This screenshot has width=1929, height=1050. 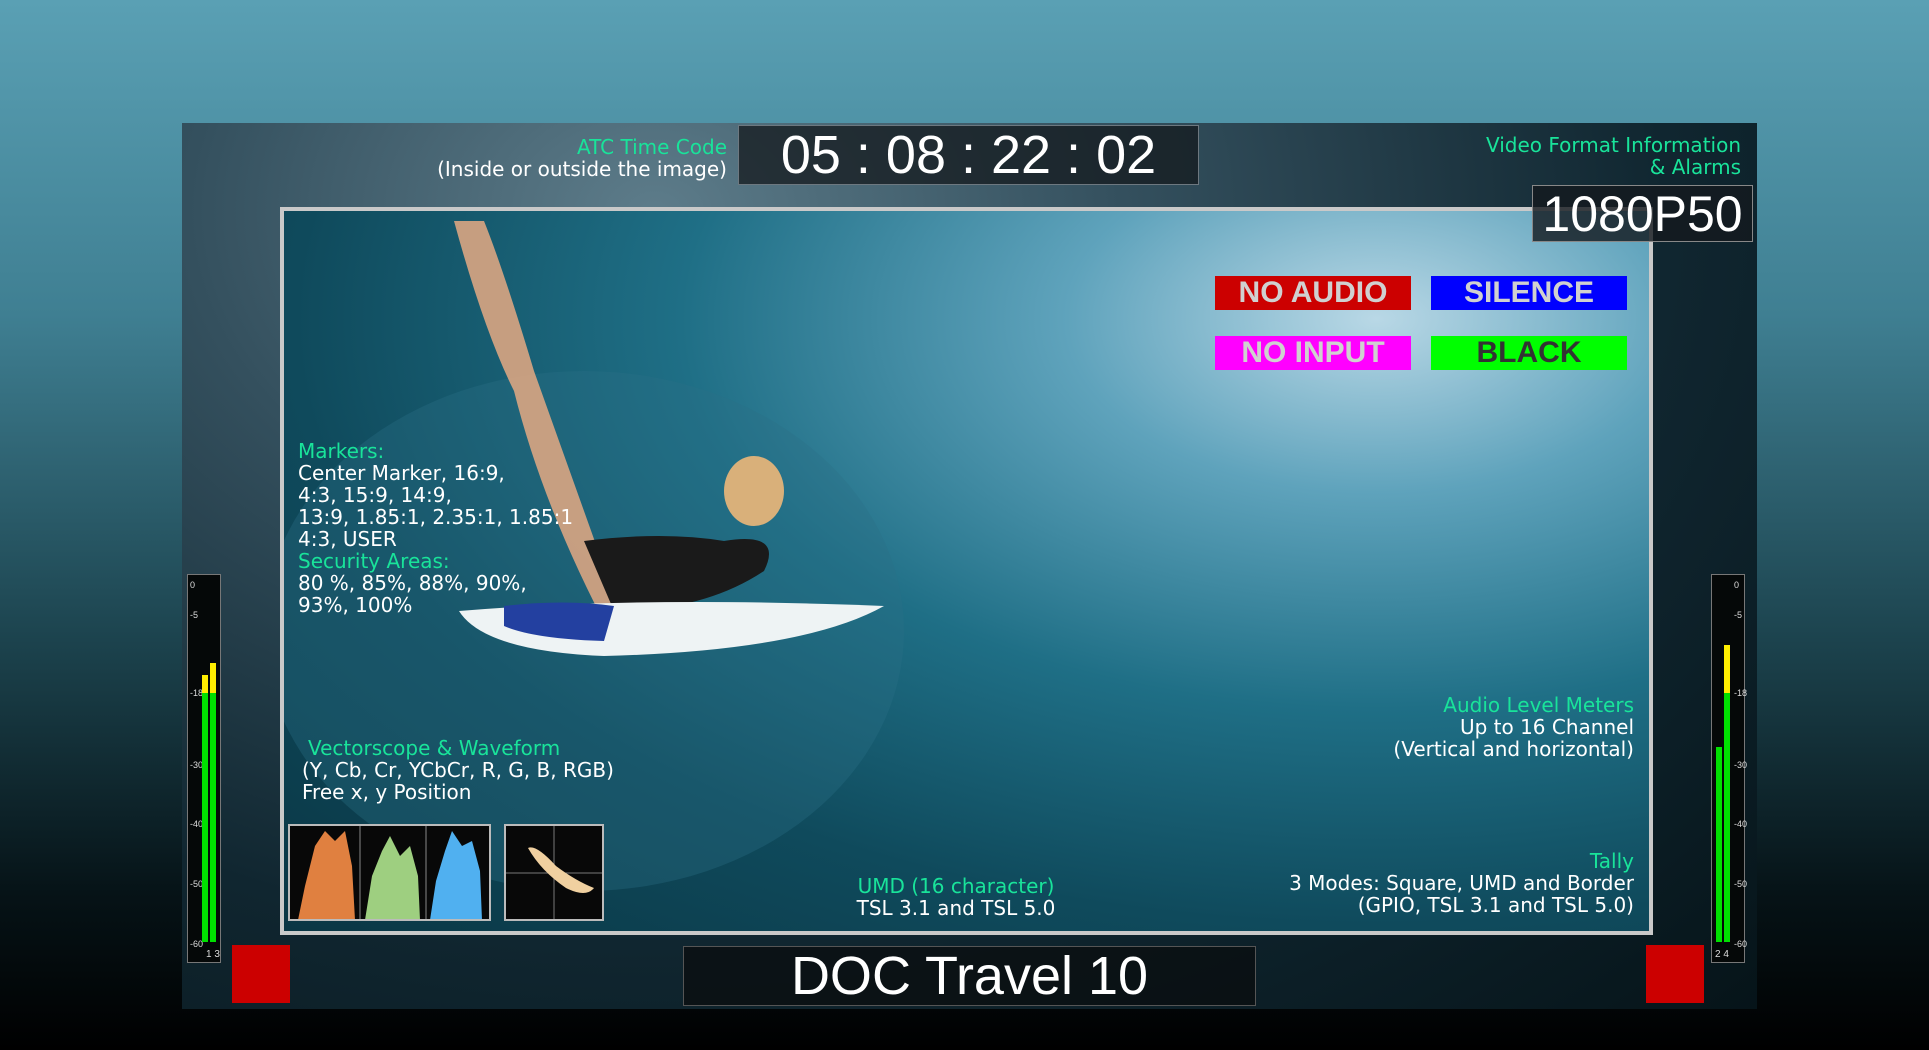 I want to click on tally-info-line: 3 Modes: Square, UMD and Border, so click(x=1461, y=883).